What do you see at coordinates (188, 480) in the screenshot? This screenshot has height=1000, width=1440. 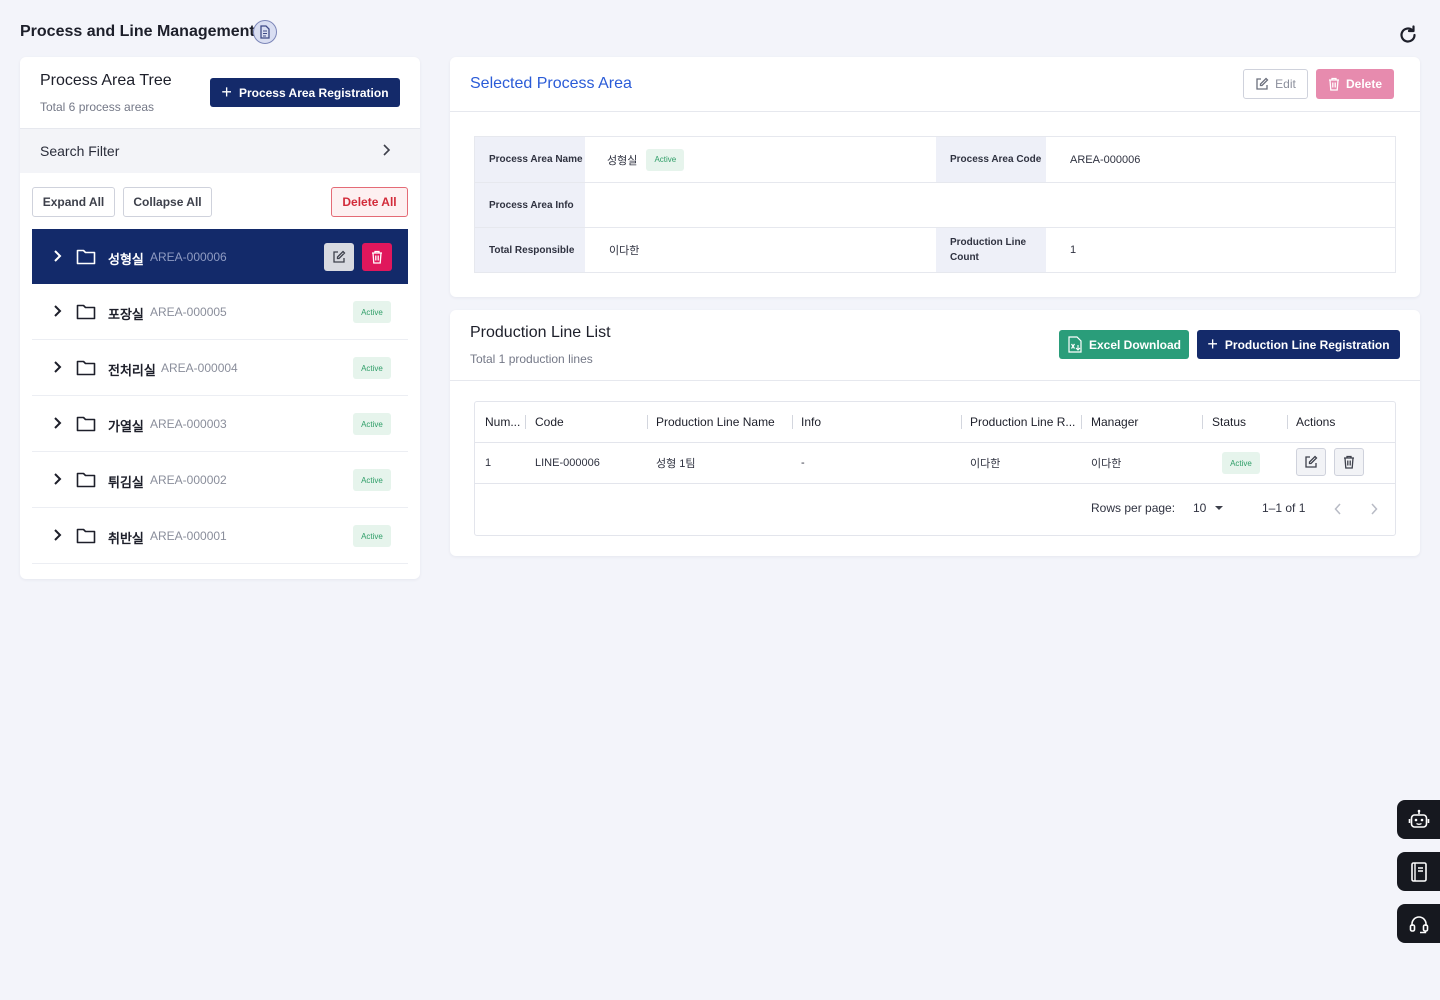 I see `tree-item-code: AREA-000002` at bounding box center [188, 480].